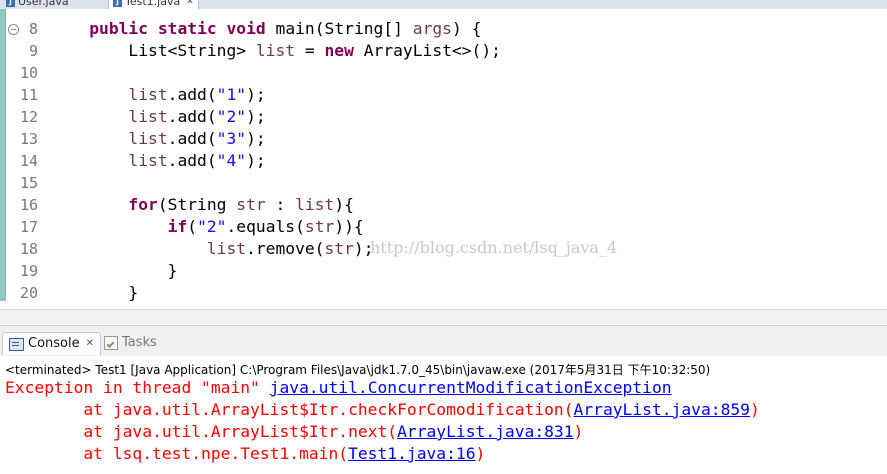 The width and height of the screenshot is (887, 474). What do you see at coordinates (275, 51) in the screenshot?
I see `code-text: List<String> list = new ArrayList<>();` at bounding box center [275, 51].